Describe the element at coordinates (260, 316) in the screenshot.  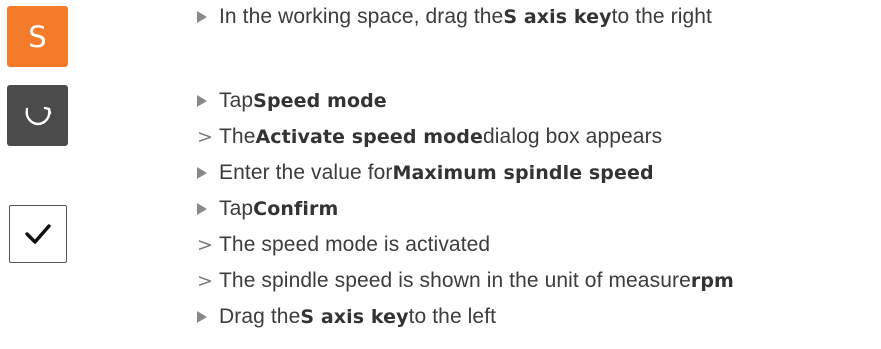
I see `step-text-before: Drag the` at that location.